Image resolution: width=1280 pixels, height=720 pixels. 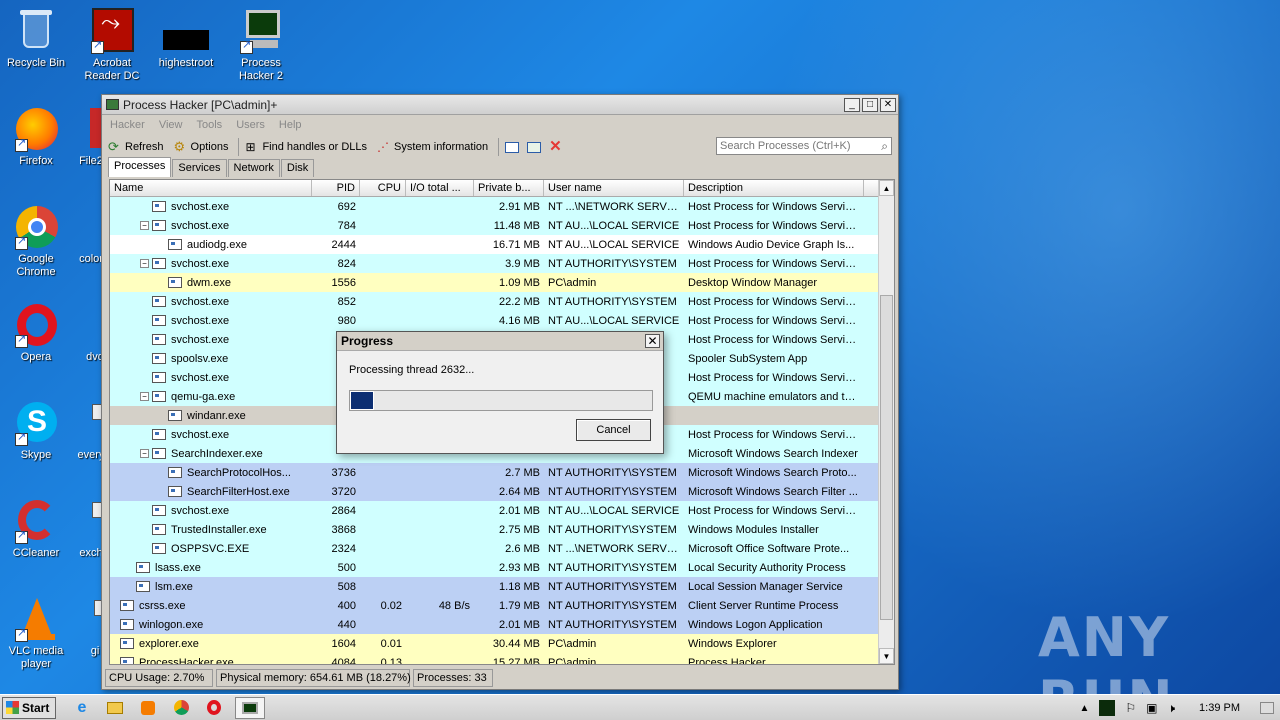 I want to click on dialog-close-button: ✕, so click(x=652, y=341).